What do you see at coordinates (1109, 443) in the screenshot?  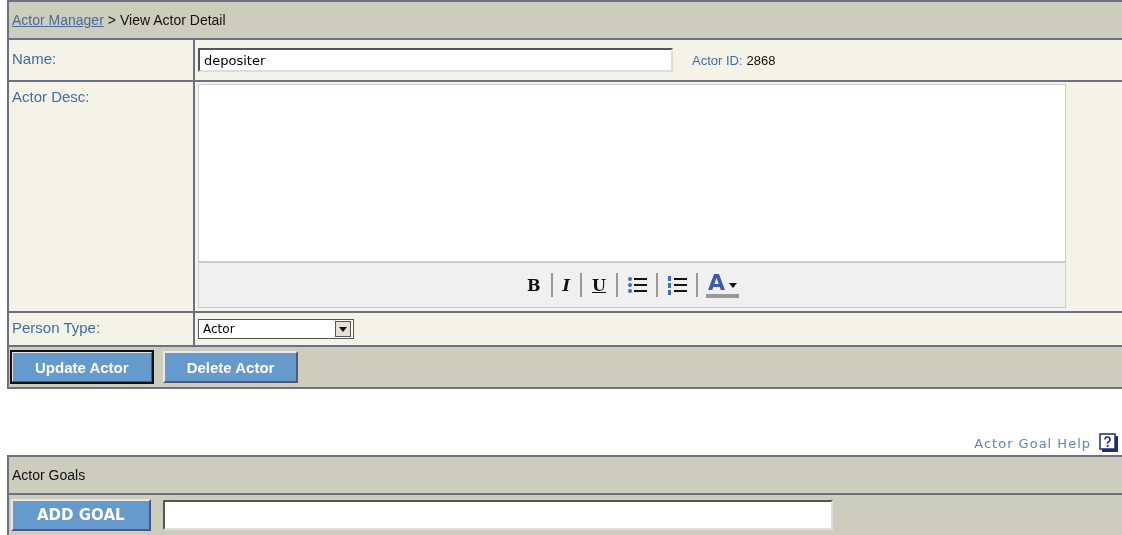 I see `help-icon` at bounding box center [1109, 443].